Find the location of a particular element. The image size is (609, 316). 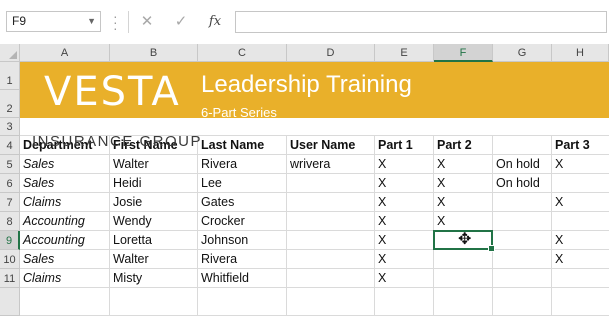

row-header: 8 is located at coordinates (10, 221).